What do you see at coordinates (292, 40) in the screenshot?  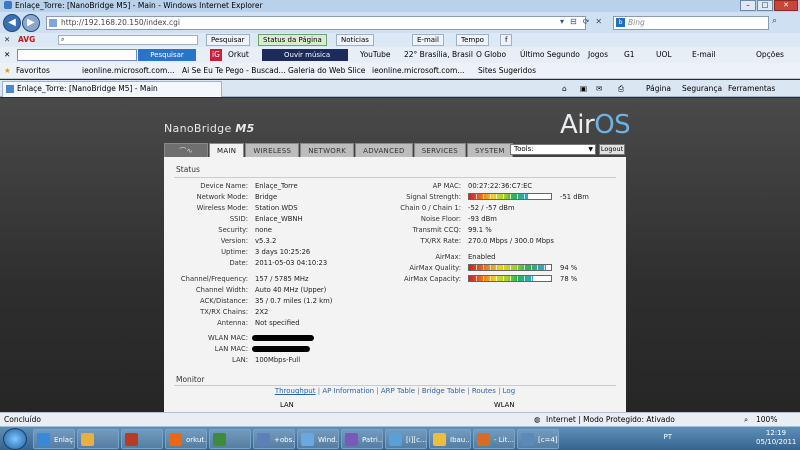 I see `status-pagina-button: Status da Página` at bounding box center [292, 40].